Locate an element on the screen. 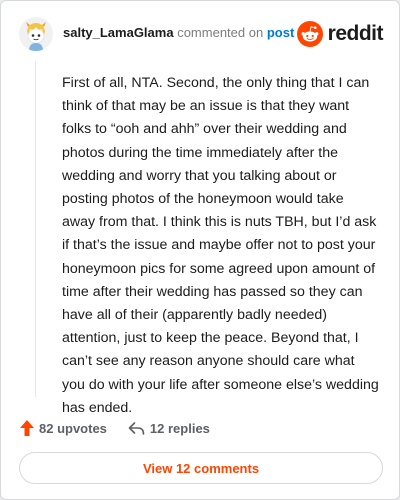 Image resolution: width=400 pixels, height=500 pixels. upvote-count: 82 upvotes is located at coordinates (73, 428).